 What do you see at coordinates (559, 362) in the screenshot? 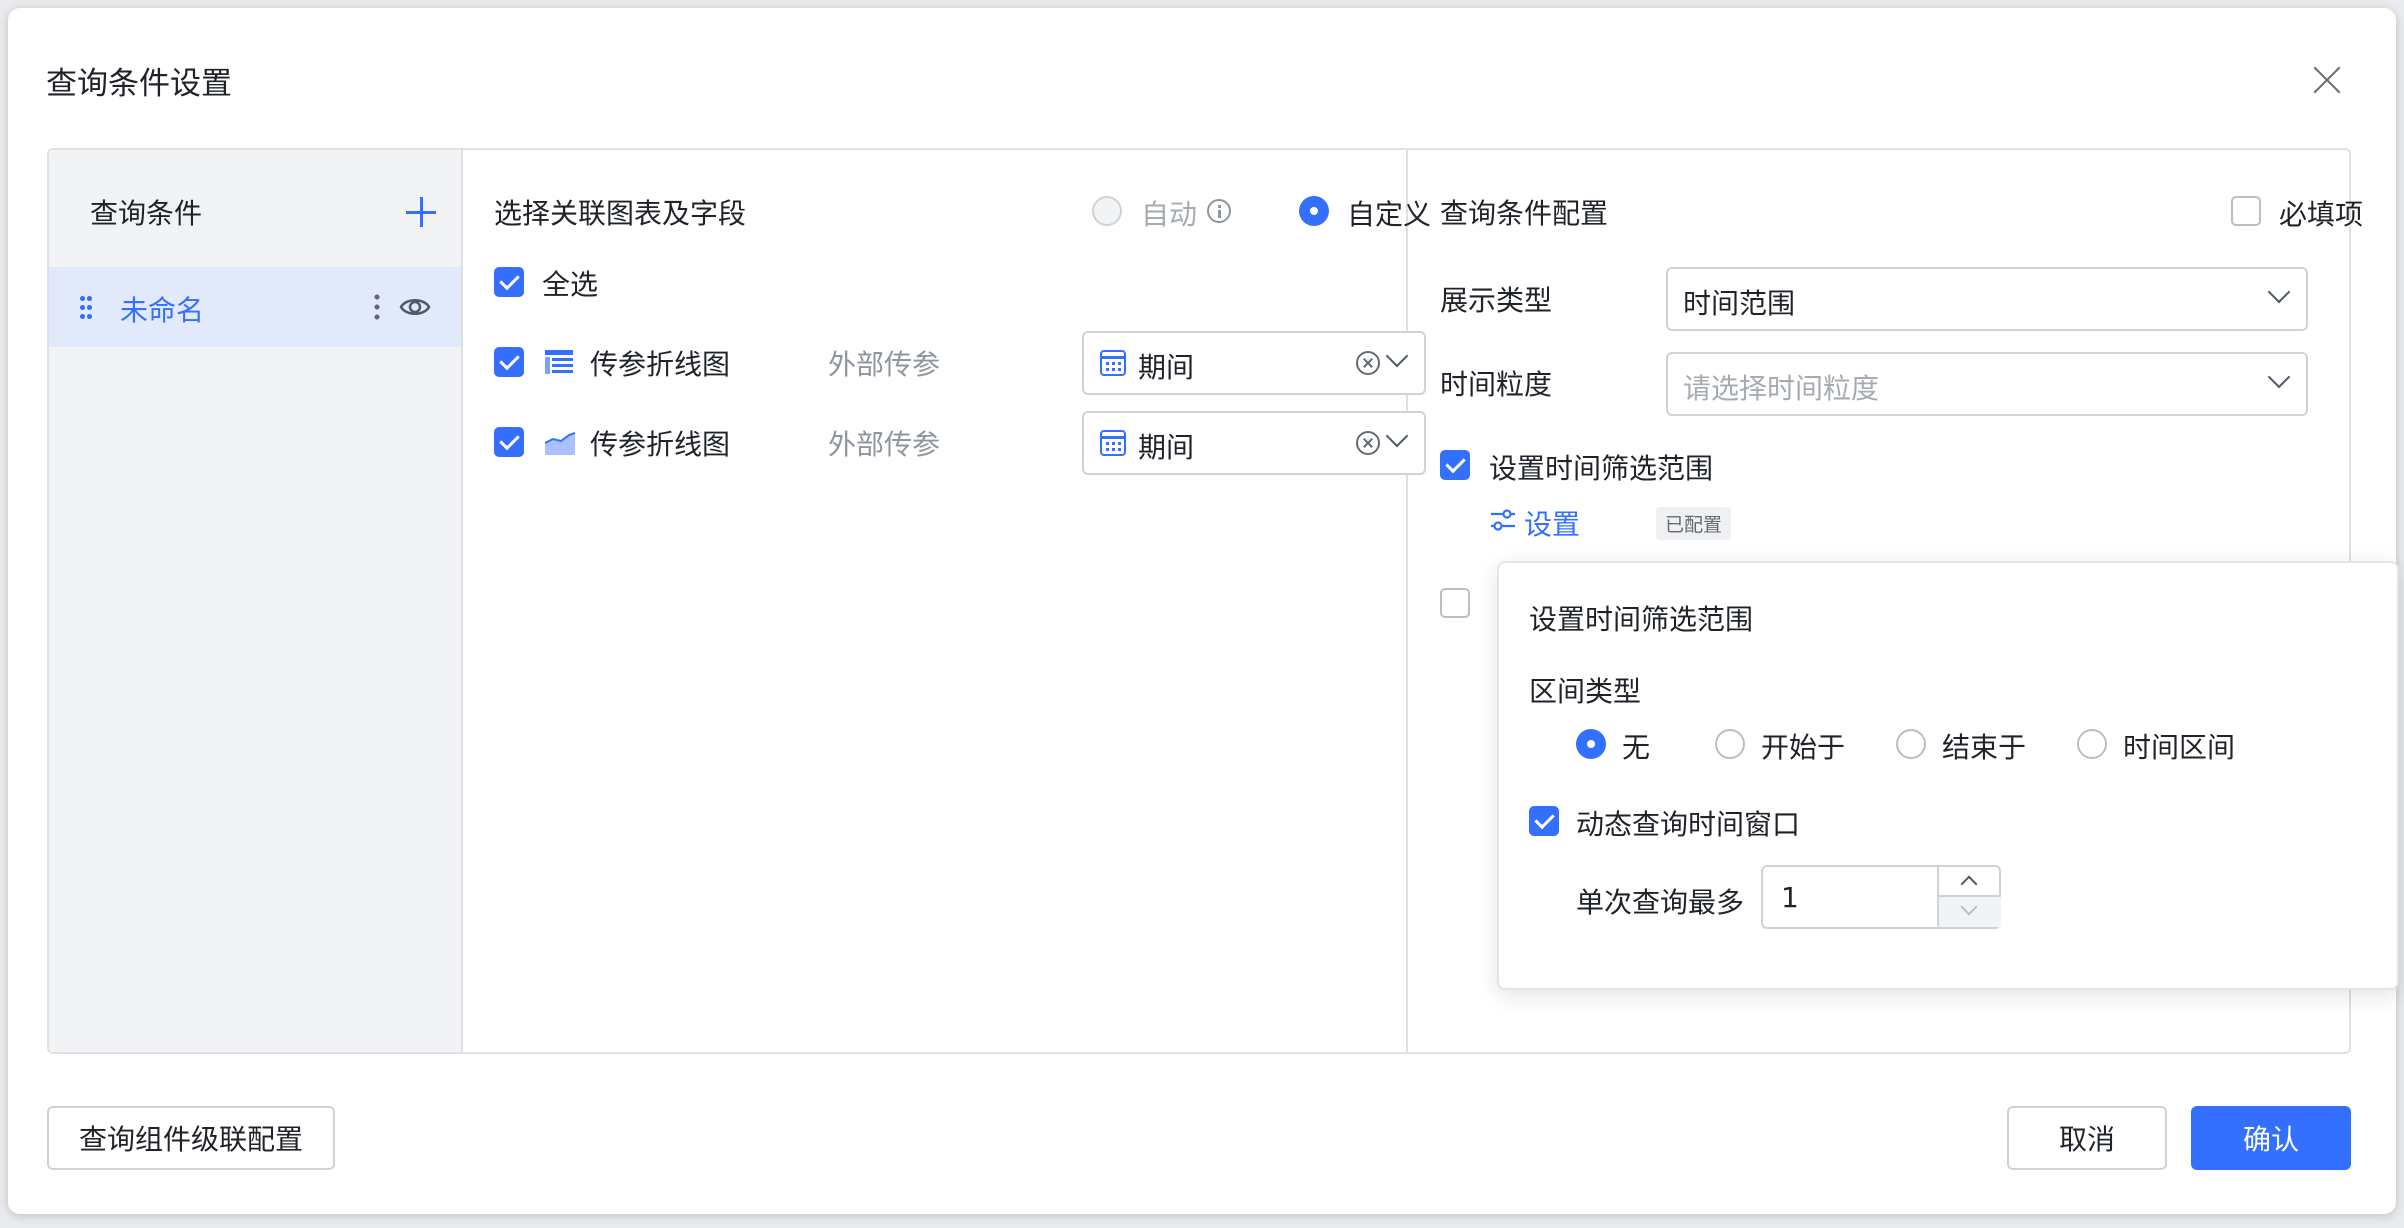
I see `table-chart-icon` at bounding box center [559, 362].